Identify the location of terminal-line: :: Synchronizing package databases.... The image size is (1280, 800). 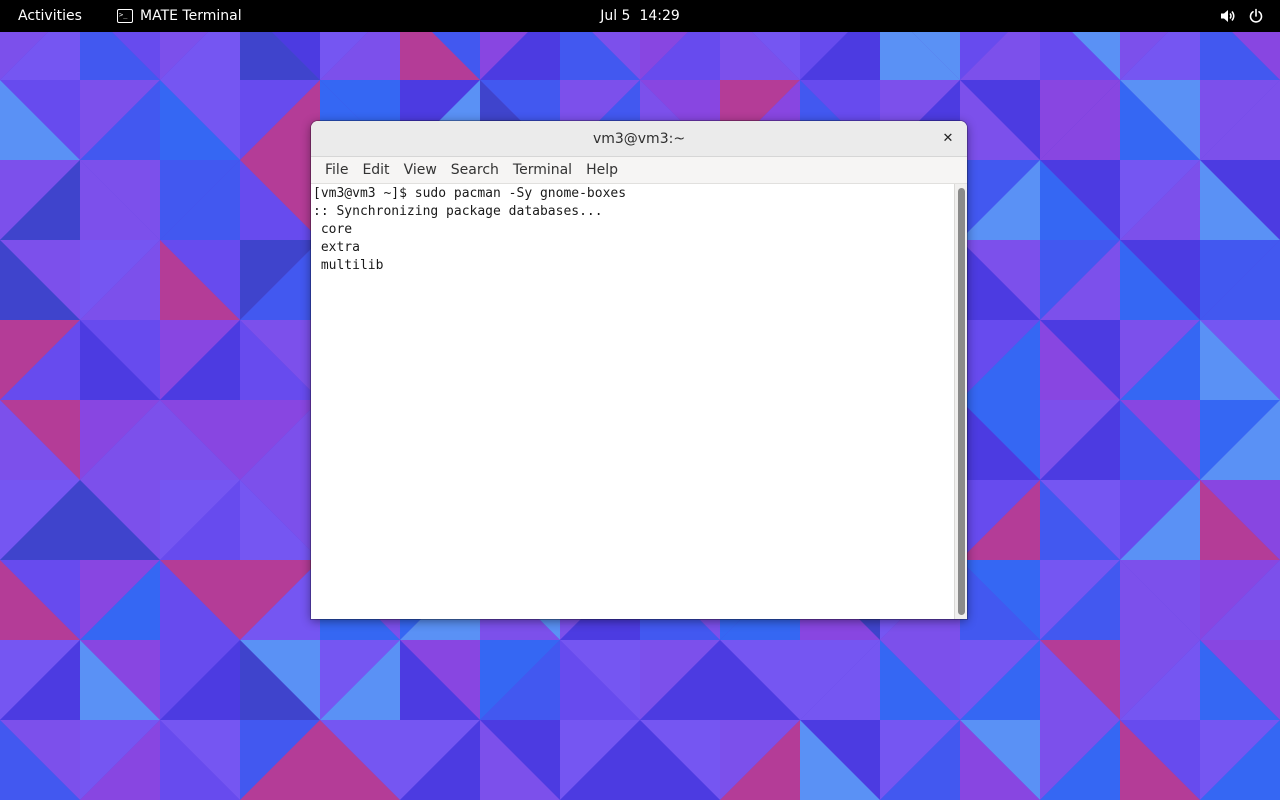
(458, 211).